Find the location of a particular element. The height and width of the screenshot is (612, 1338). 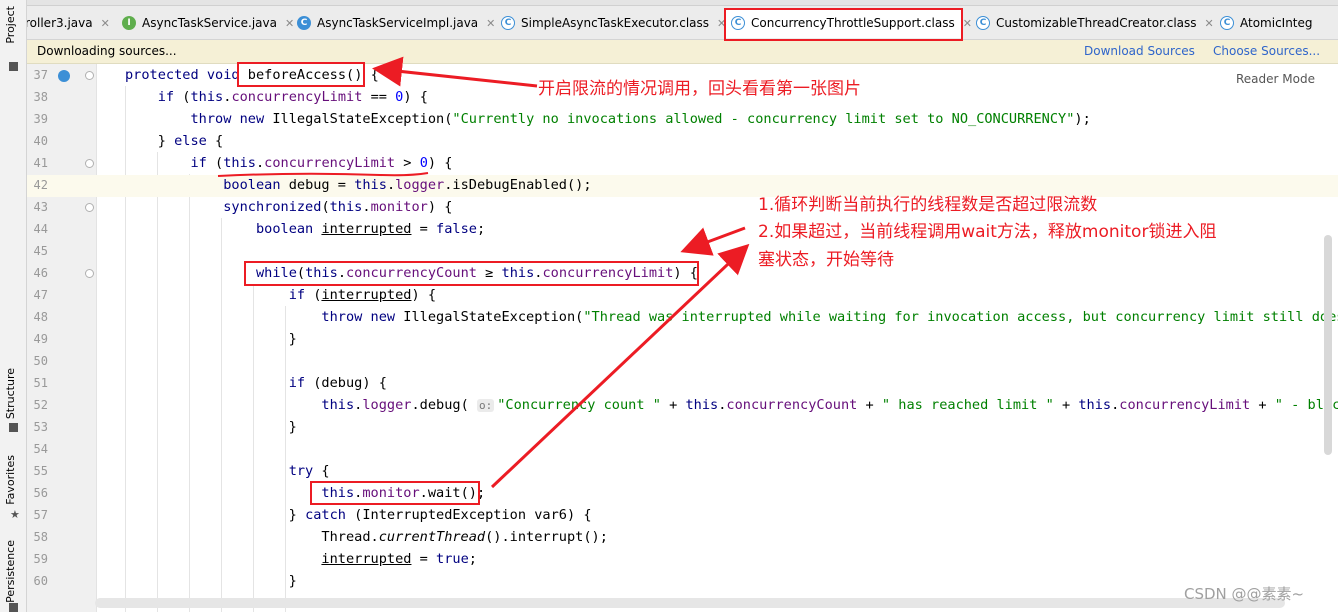

annotation-note-2-line-3: 塞状态，开始等待 is located at coordinates (826, 260).